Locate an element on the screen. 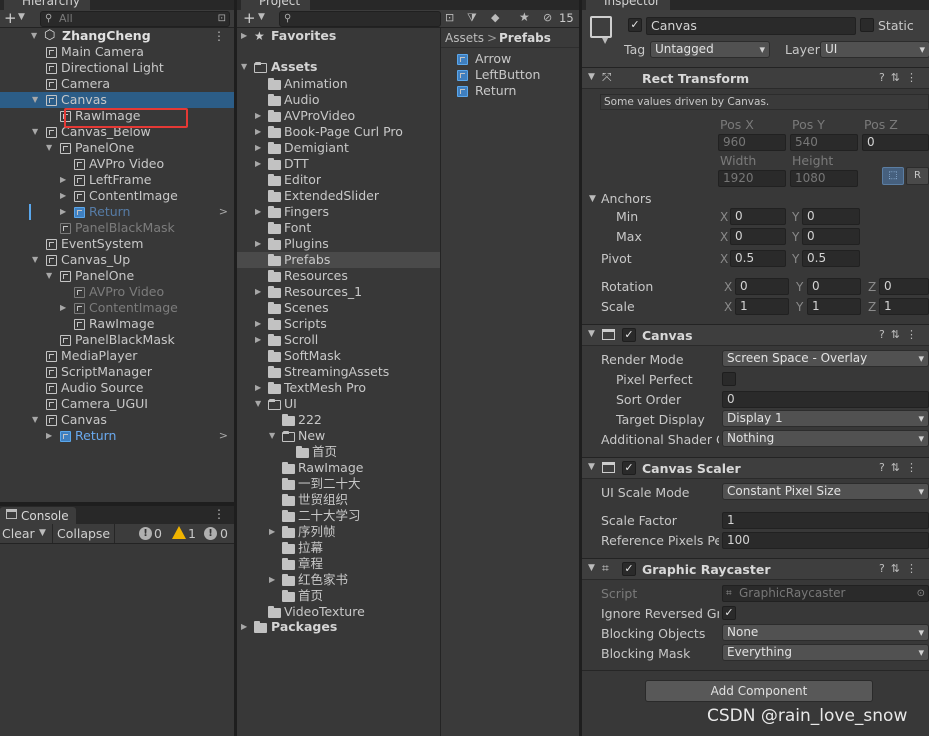 The width and height of the screenshot is (929, 736). folder-item: ExtendedSlider is located at coordinates (338, 196).